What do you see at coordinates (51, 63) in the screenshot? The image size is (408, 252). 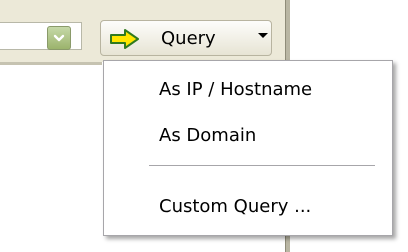 I see `toolbar-divider` at bounding box center [51, 63].